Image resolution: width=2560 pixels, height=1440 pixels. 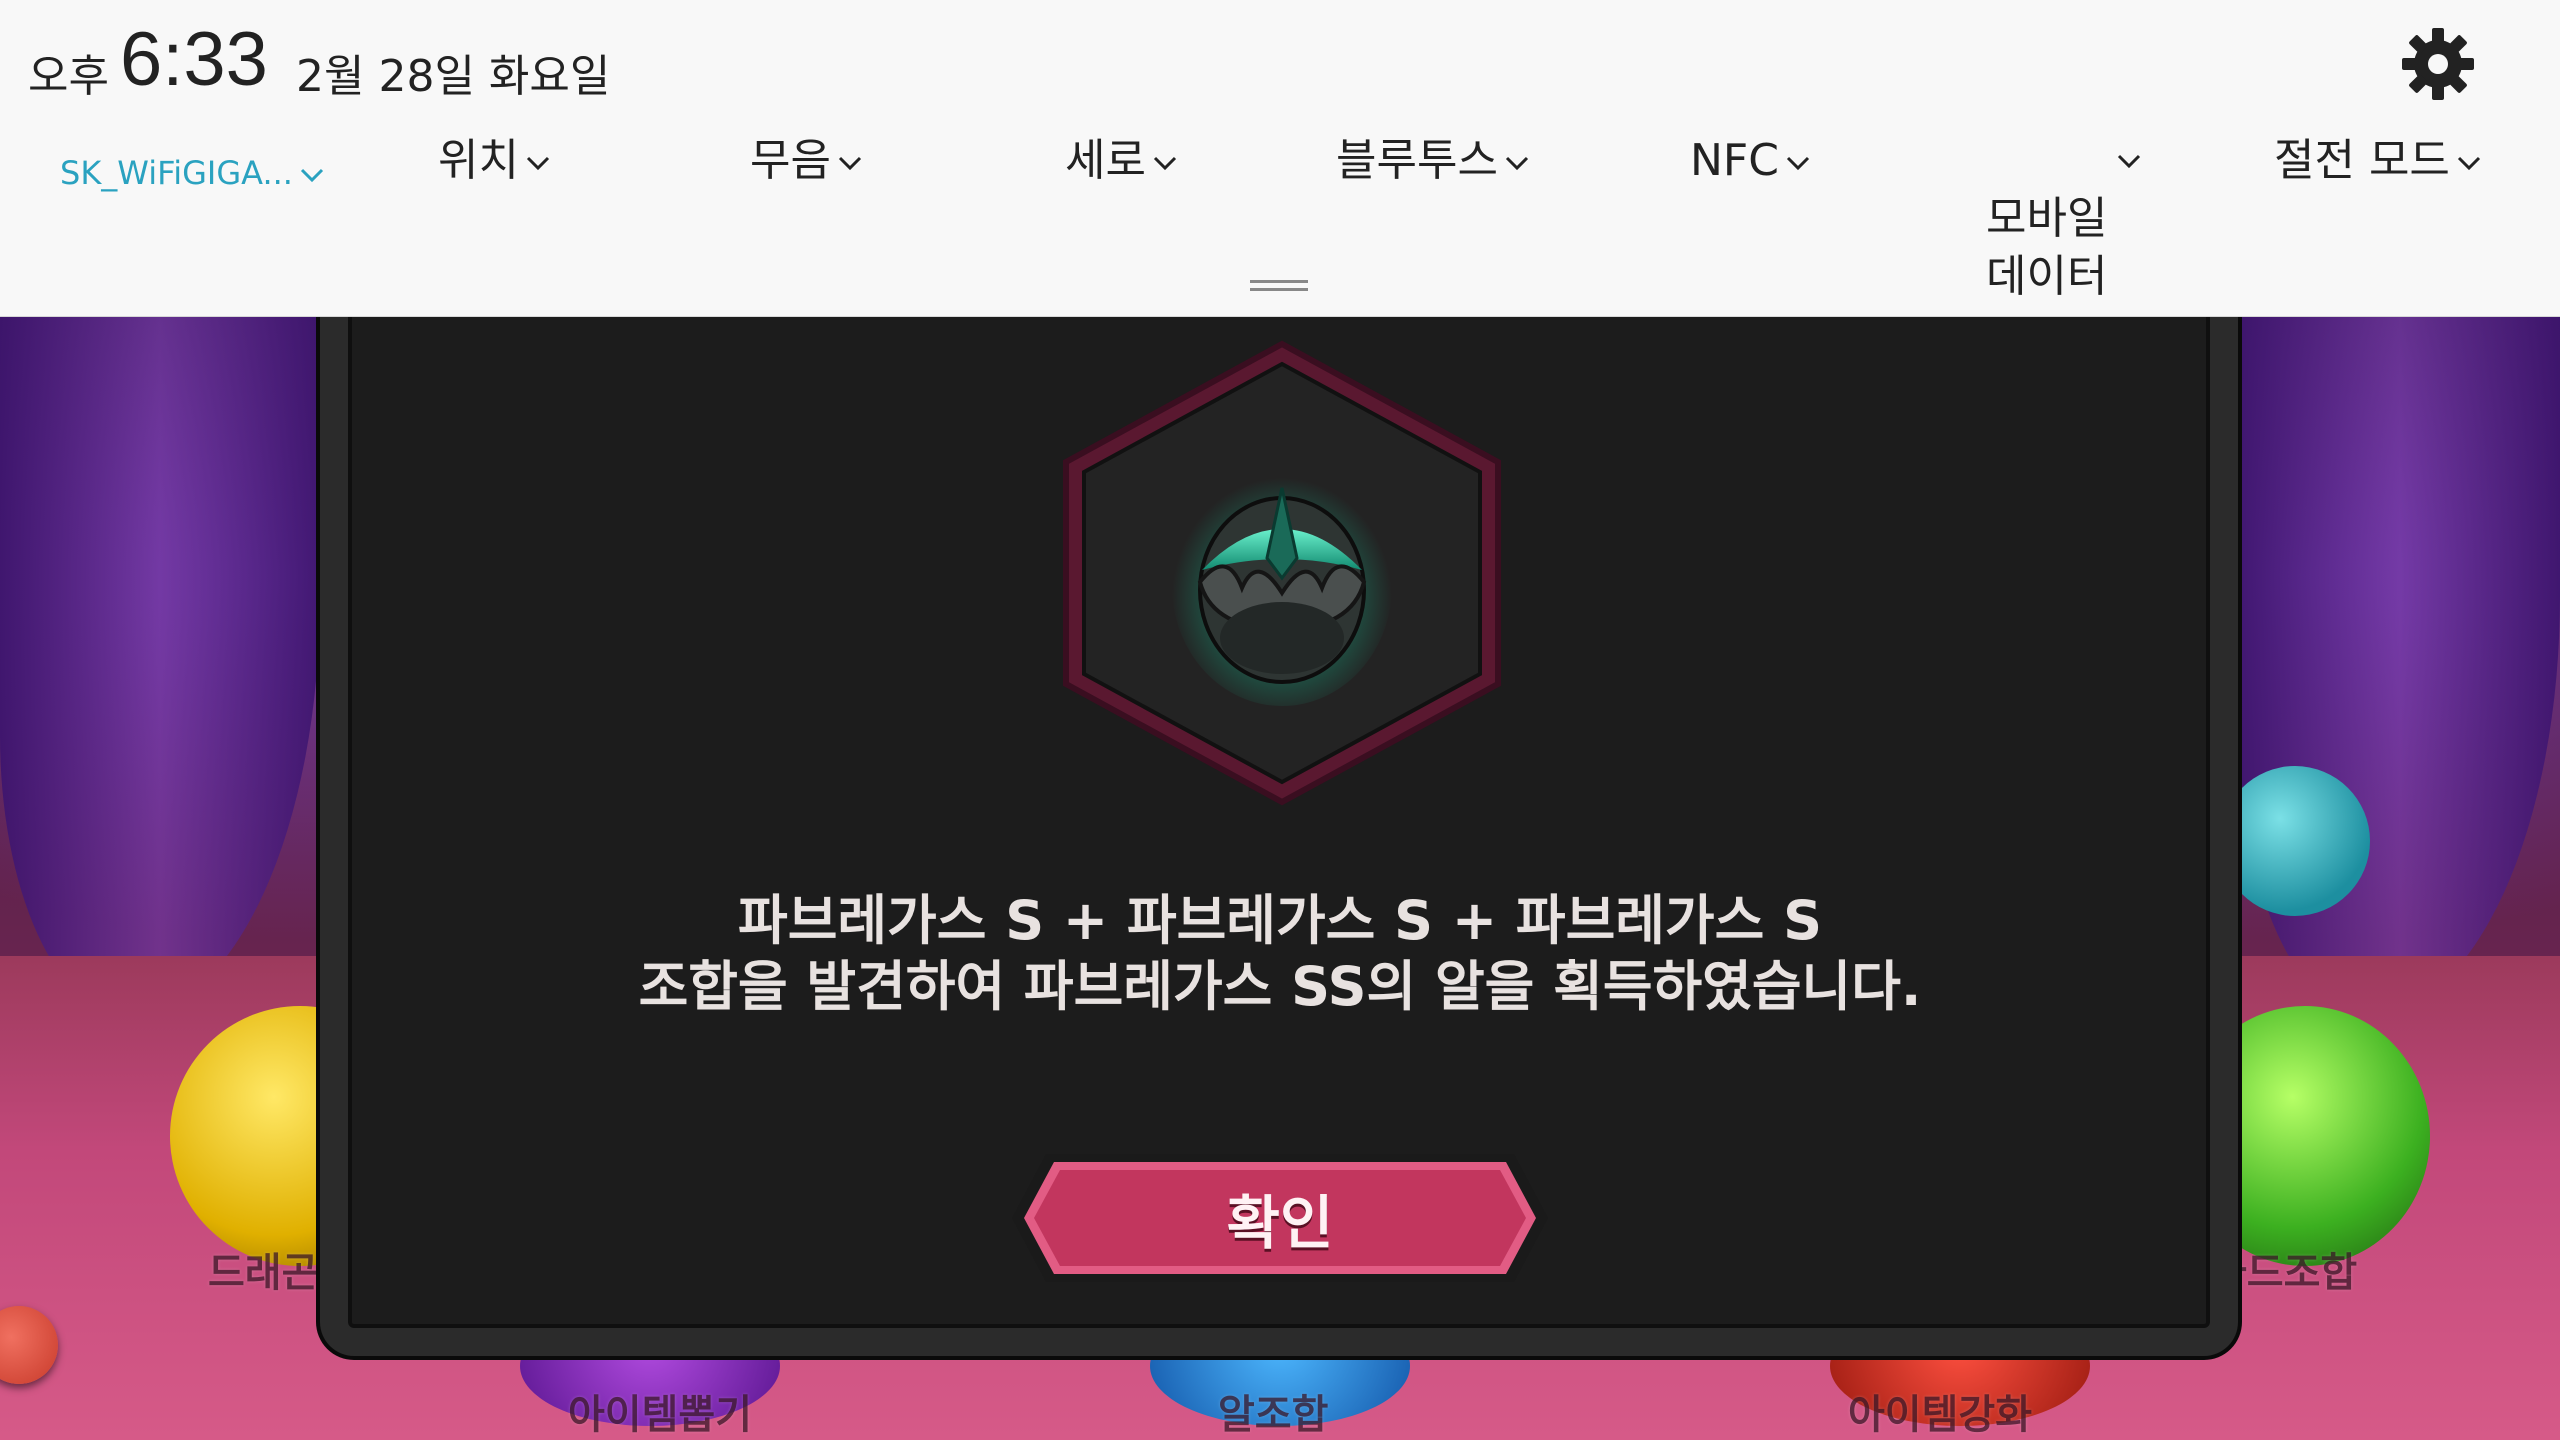 What do you see at coordinates (2362, 160) in the screenshot?
I see `qs-power-saving-label: 절전 모드` at bounding box center [2362, 160].